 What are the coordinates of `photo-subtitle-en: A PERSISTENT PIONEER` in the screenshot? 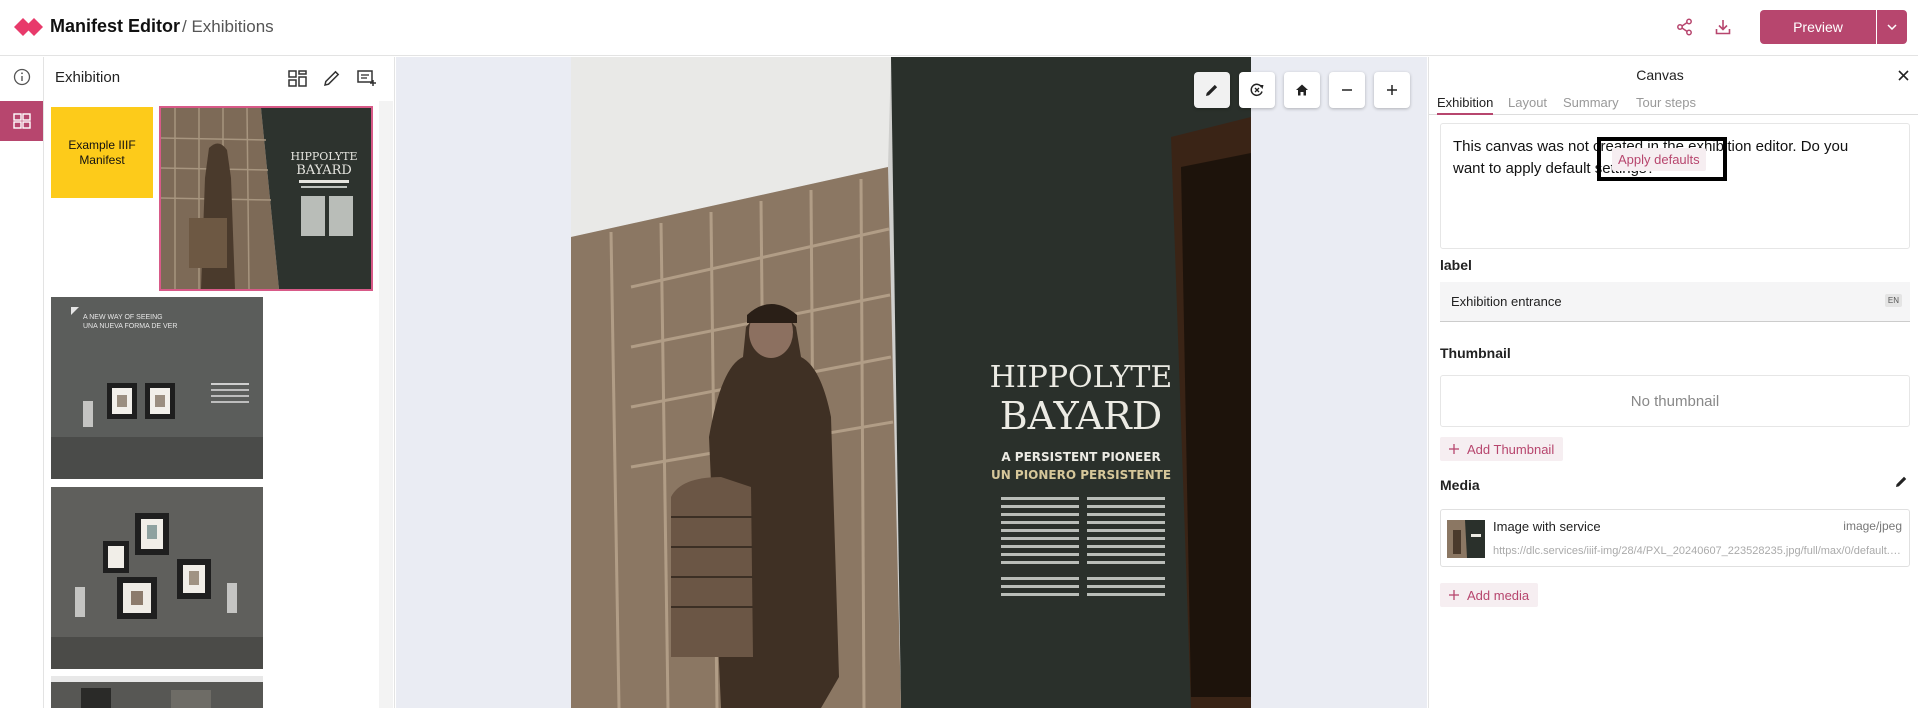 It's located at (1080, 457).